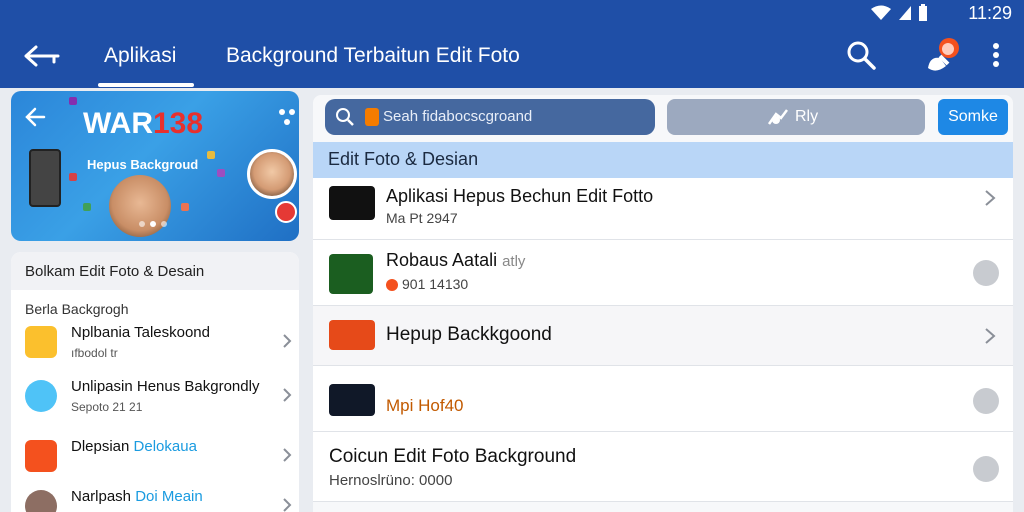 The width and height of the screenshot is (1024, 512). Describe the element at coordinates (115, 271) in the screenshot. I see `left-list-header-label: Bolkam Edit Foto & Desain` at that location.